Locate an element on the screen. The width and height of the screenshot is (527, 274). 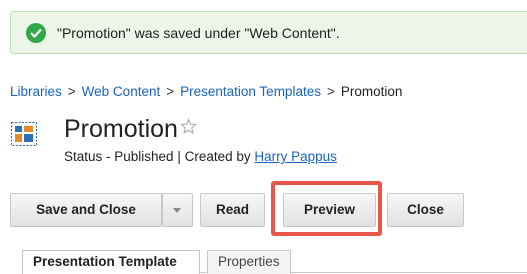
presentation-template-icon is located at coordinates (24, 134).